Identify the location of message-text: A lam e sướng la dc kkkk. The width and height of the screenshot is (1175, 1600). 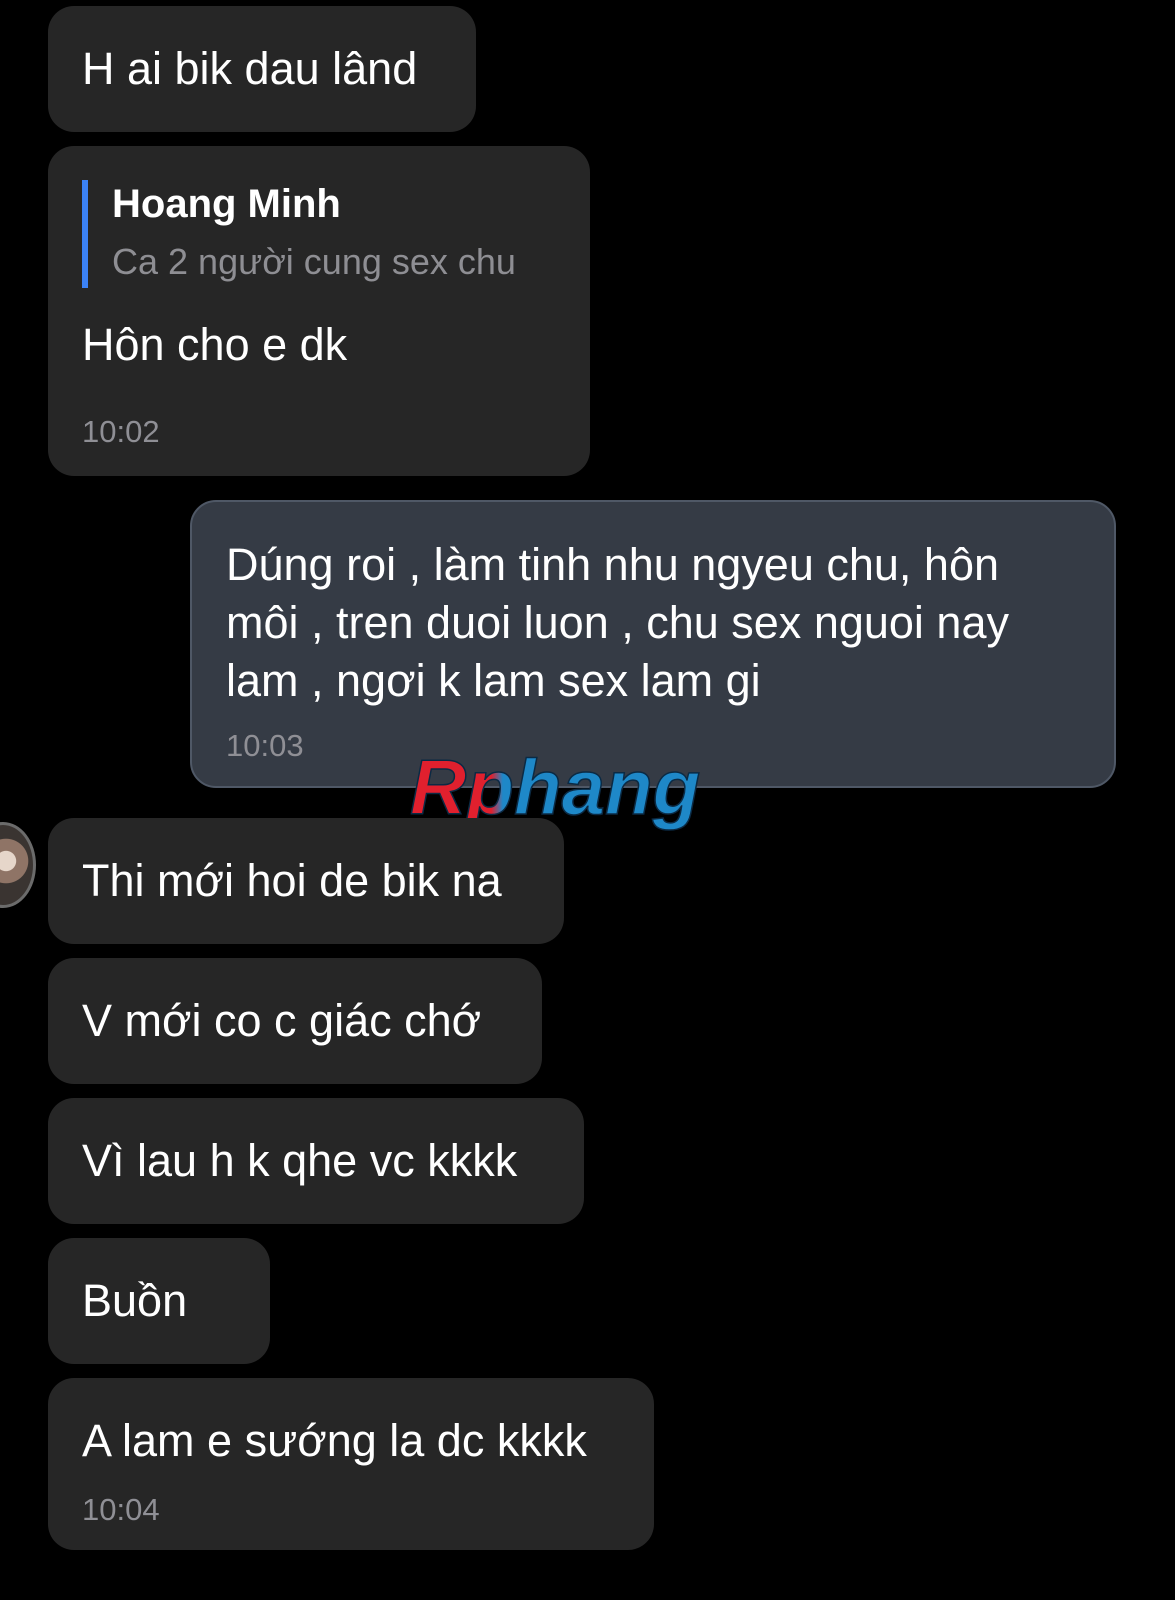
(334, 1440).